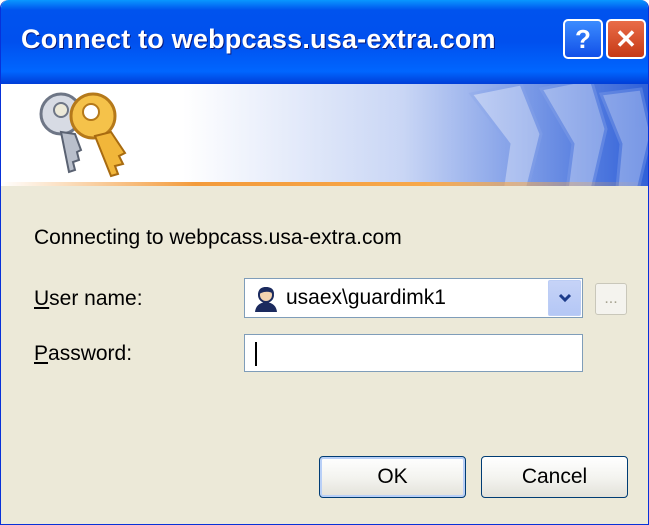  Describe the element at coordinates (392, 477) in the screenshot. I see `ok-button: OK` at that location.